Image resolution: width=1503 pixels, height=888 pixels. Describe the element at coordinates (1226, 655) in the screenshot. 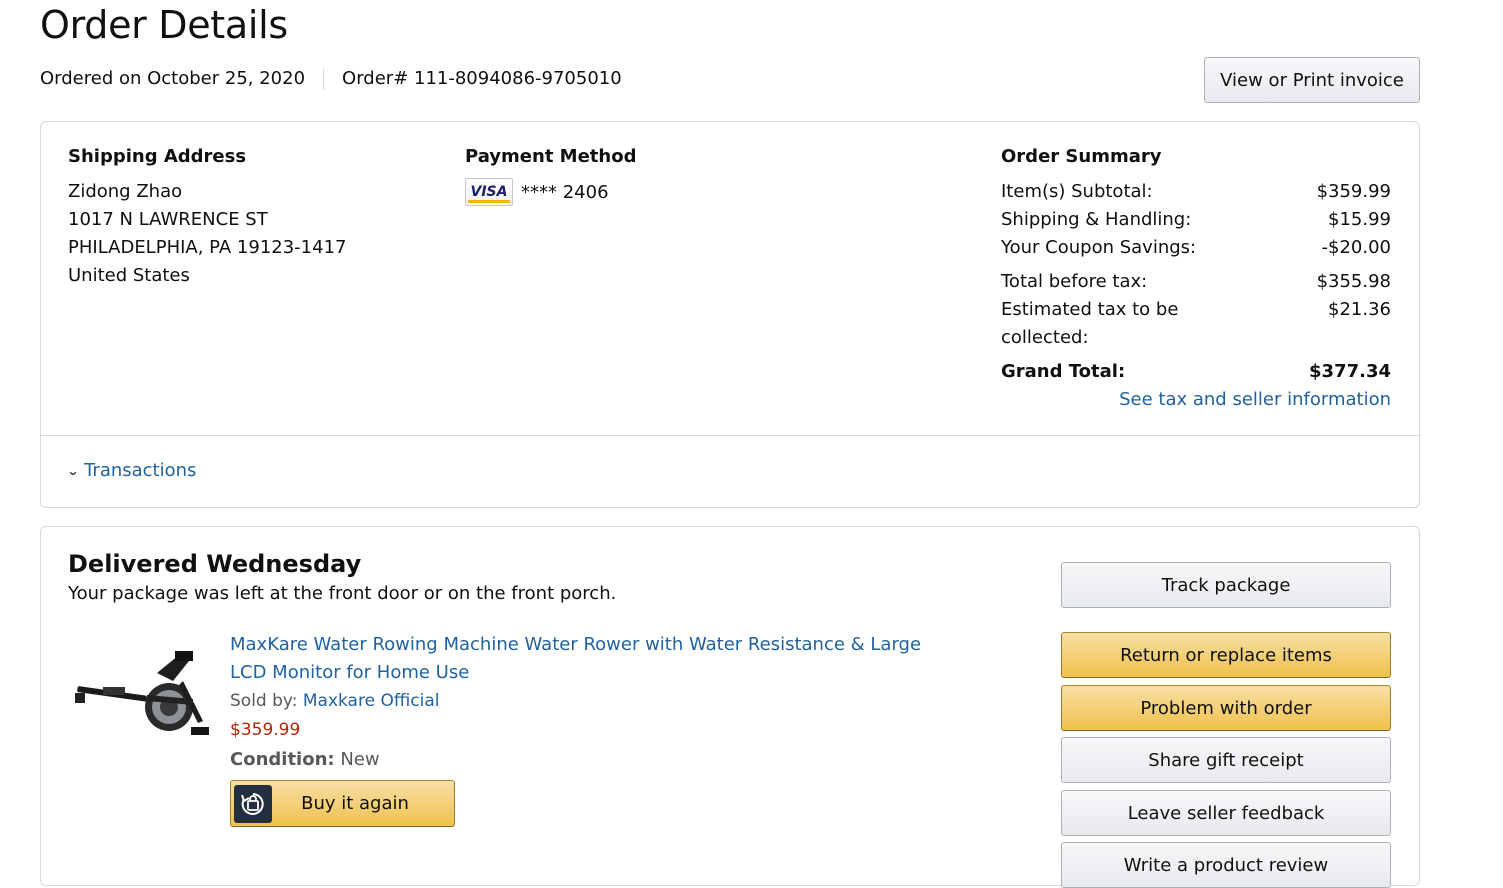

I see `return-replace-items-button: Return or replace items` at that location.